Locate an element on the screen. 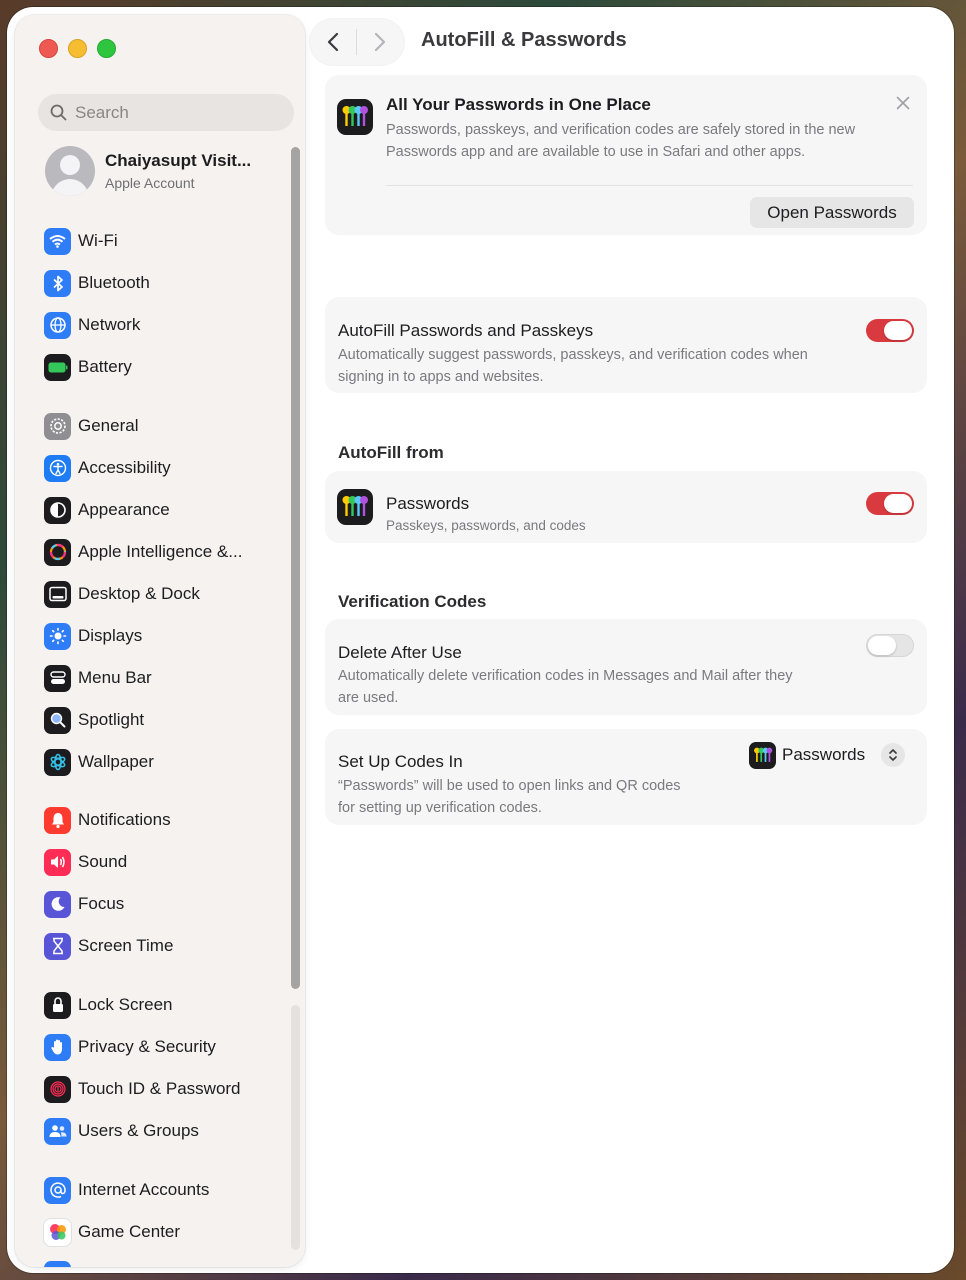  appearance-icon is located at coordinates (57, 510).